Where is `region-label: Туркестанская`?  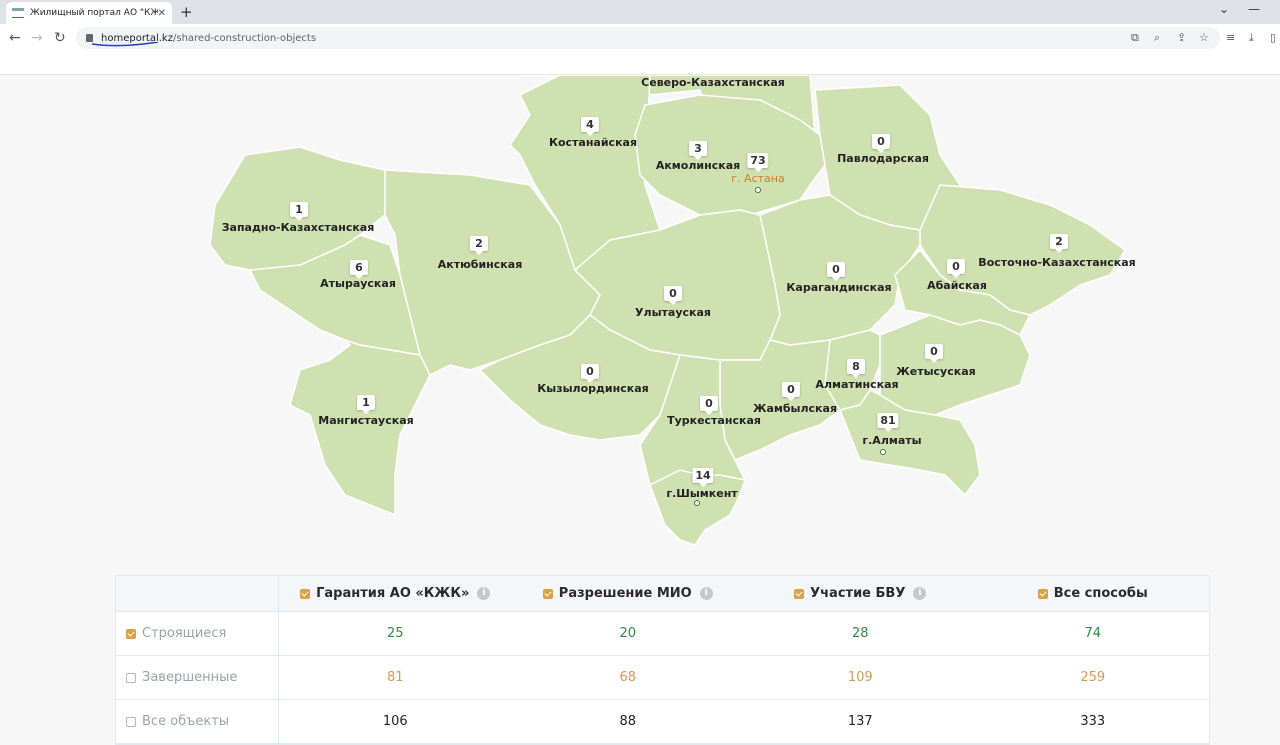 region-label: Туркестанская is located at coordinates (714, 420).